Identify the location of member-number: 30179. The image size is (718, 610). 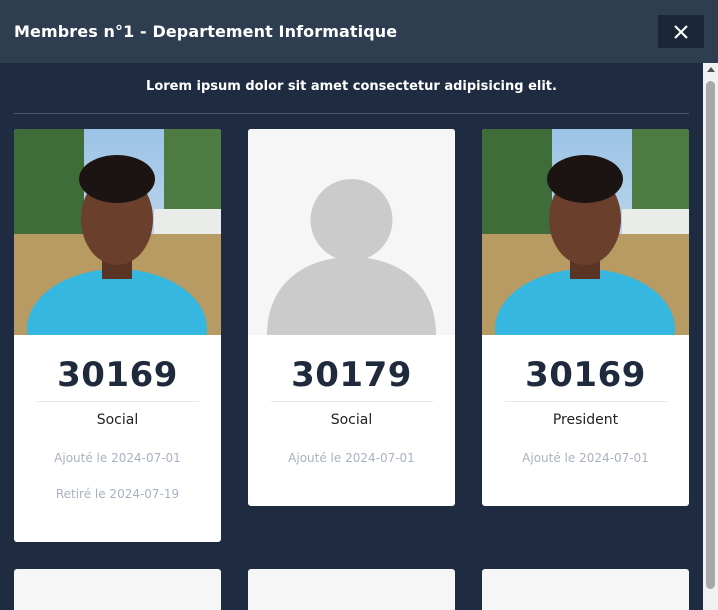
(351, 375).